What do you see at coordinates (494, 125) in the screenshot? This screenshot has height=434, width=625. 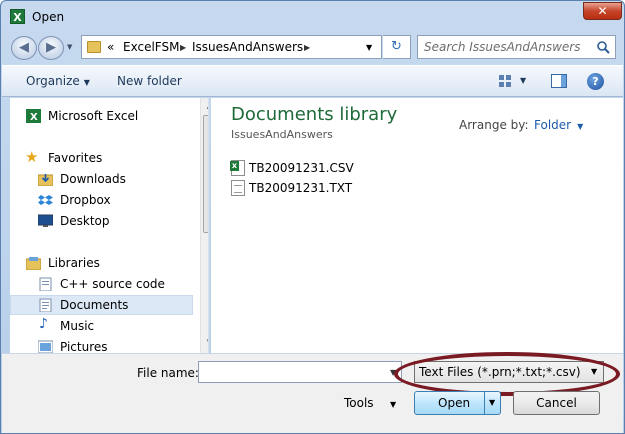 I see `arrange-by-label: Arrange by:` at bounding box center [494, 125].